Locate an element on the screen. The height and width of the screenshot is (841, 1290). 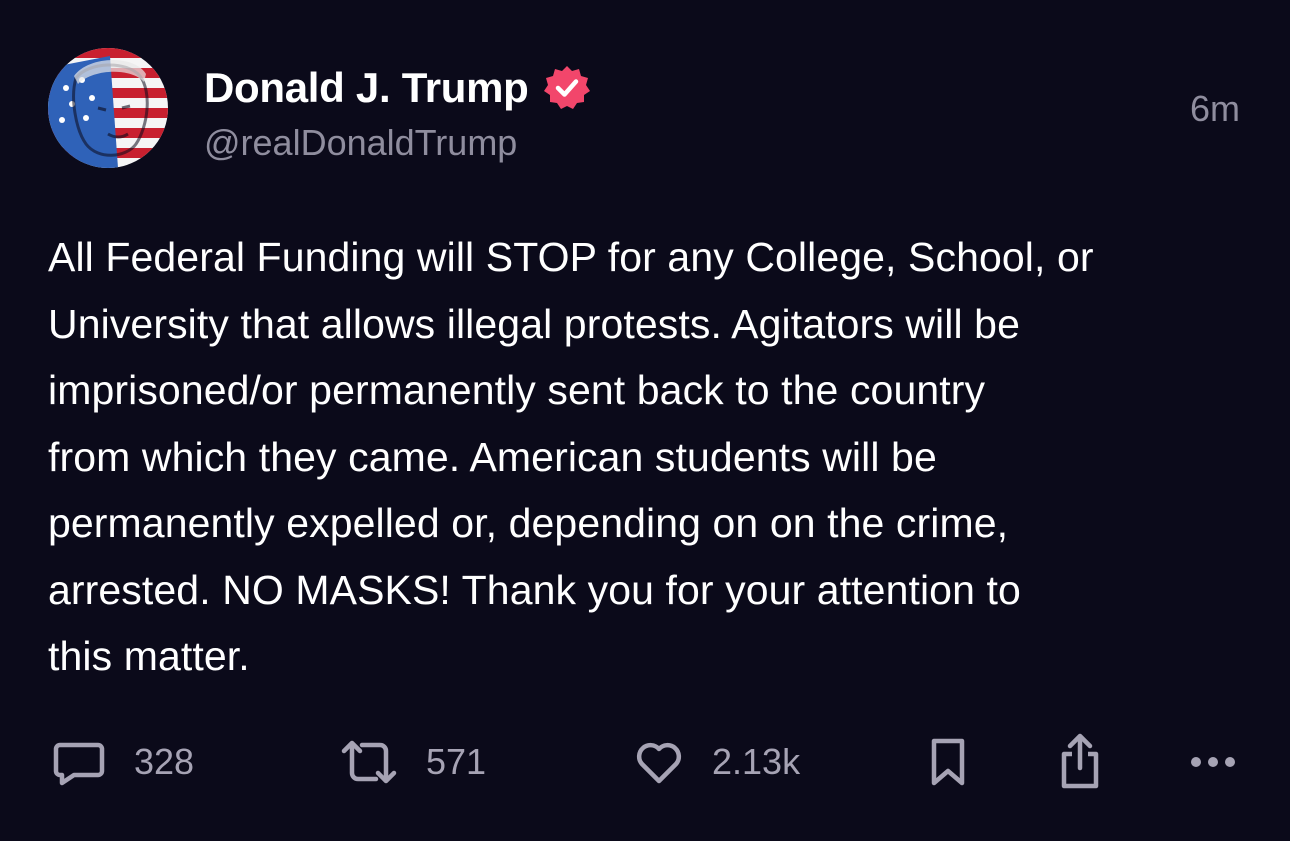
reply-count: 328 is located at coordinates (164, 761).